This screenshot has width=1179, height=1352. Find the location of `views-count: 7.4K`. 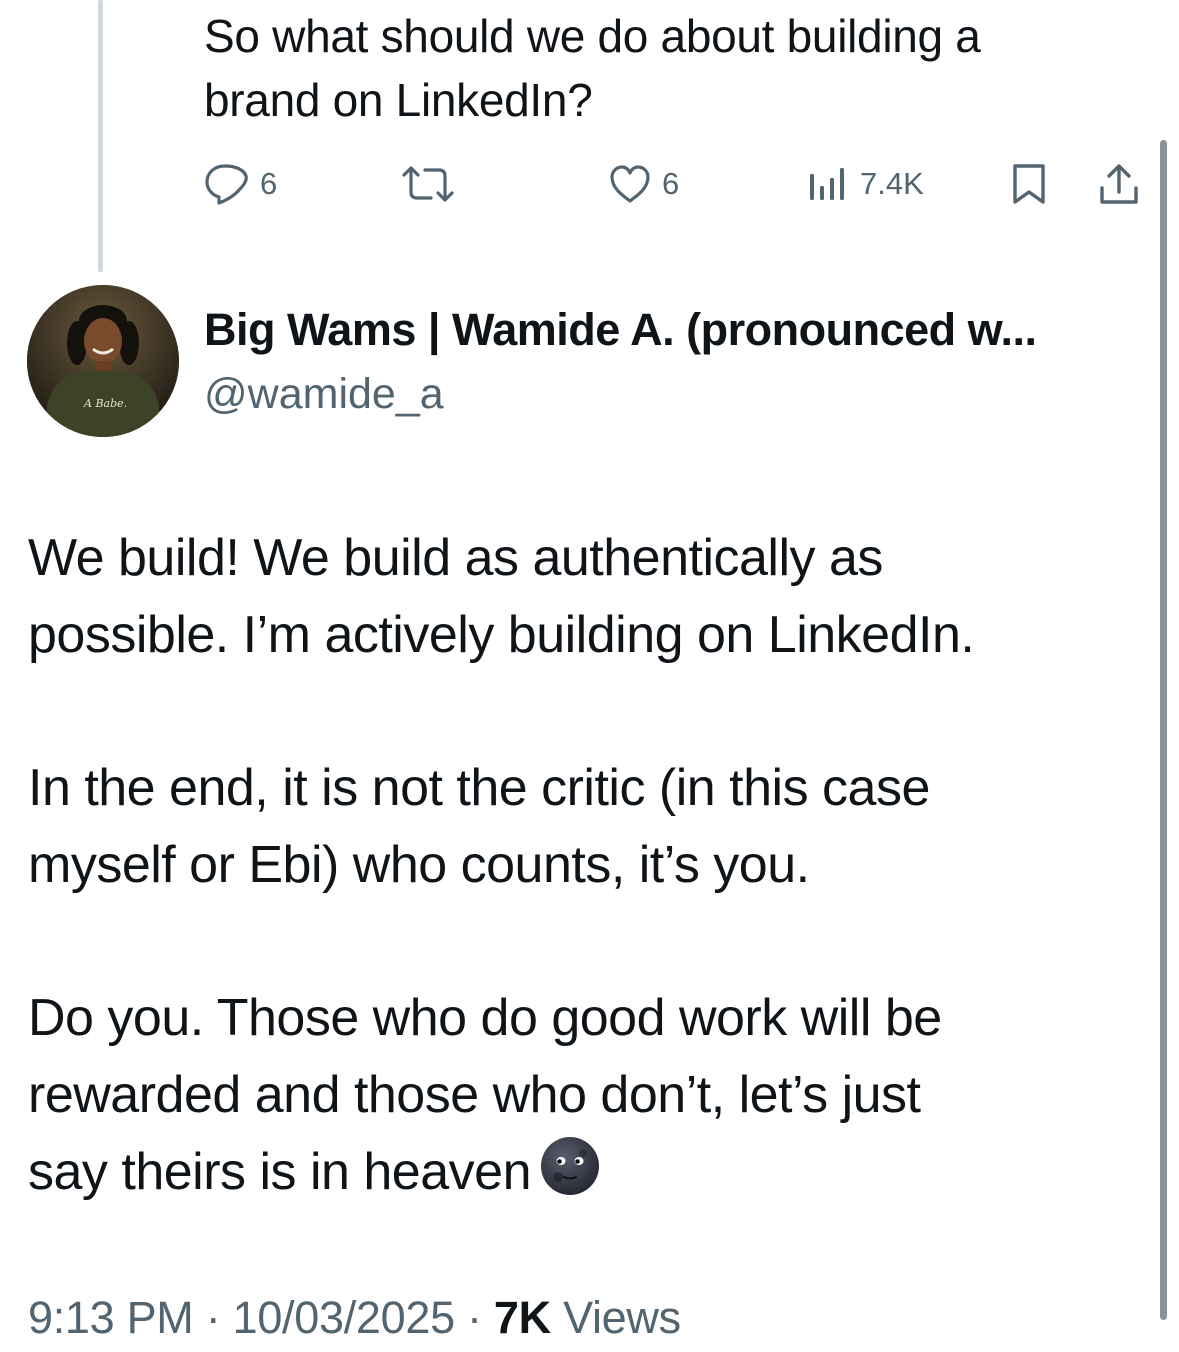

views-count: 7.4K is located at coordinates (892, 183).